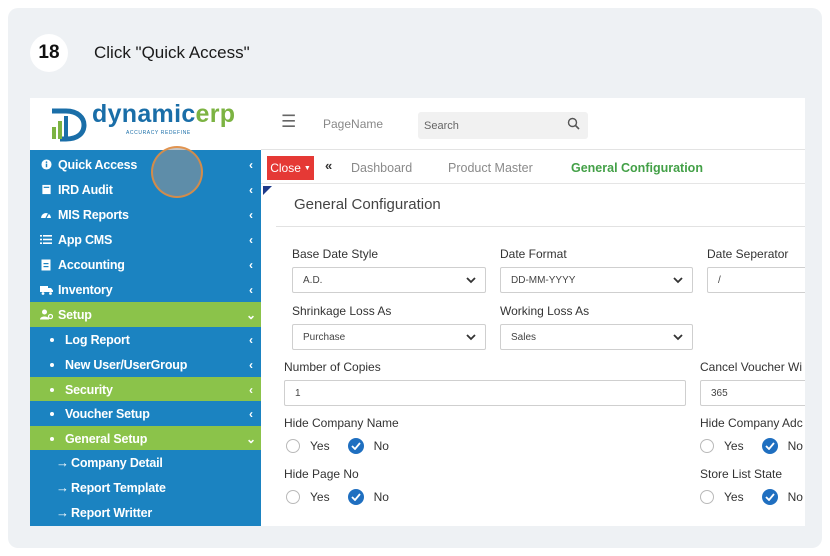 This screenshot has width=830, height=556. Describe the element at coordinates (533, 254) in the screenshot. I see `date-format-label: Date Format` at that location.